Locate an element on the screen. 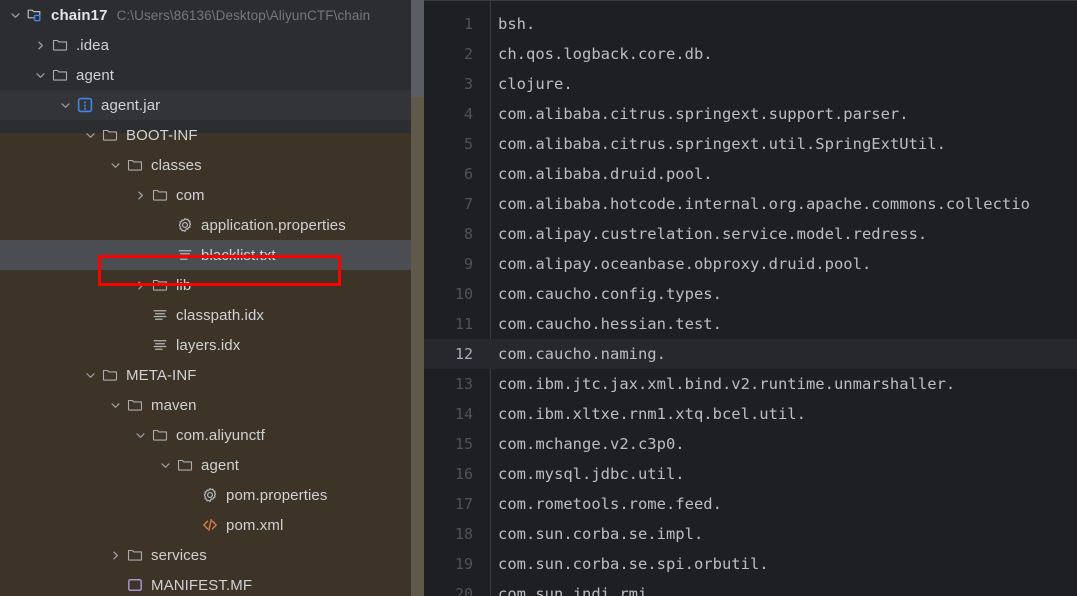 The height and width of the screenshot is (596, 1077). editor-line: 1 bsh. is located at coordinates (750, 24).